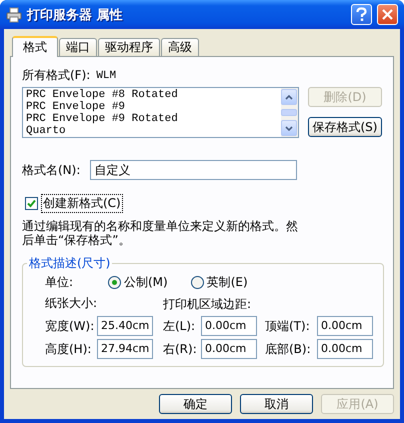 The height and width of the screenshot is (423, 404). What do you see at coordinates (146, 282) in the screenshot?
I see `radio-label: 公制(M)` at bounding box center [146, 282].